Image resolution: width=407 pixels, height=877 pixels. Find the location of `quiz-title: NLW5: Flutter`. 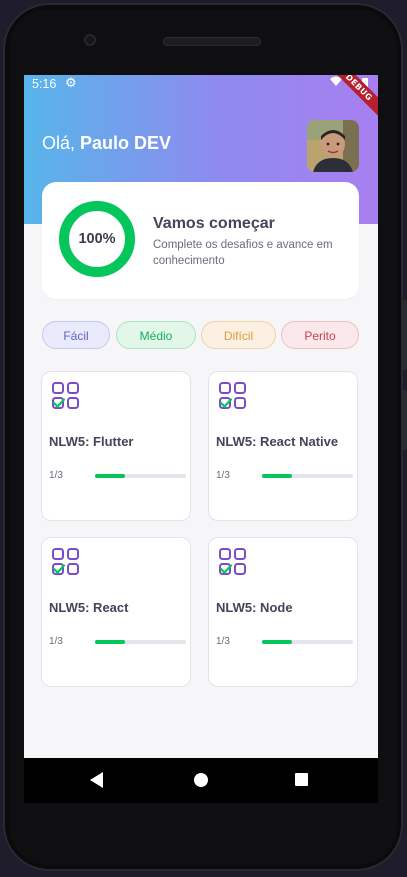

quiz-title: NLW5: Flutter is located at coordinates (91, 441).